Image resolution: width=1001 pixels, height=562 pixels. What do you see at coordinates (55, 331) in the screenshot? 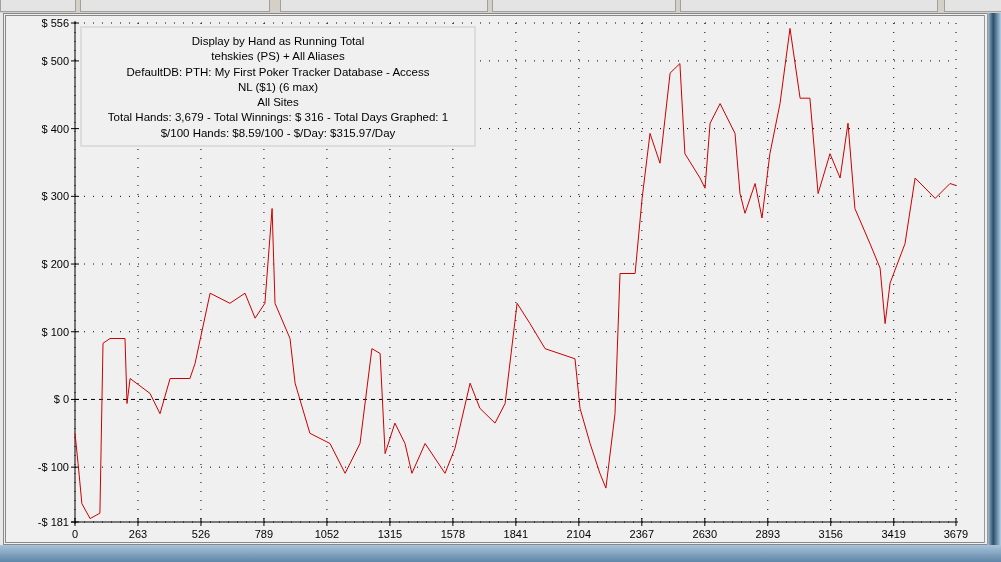
I see `y-tick-label: $ 100` at bounding box center [55, 331].